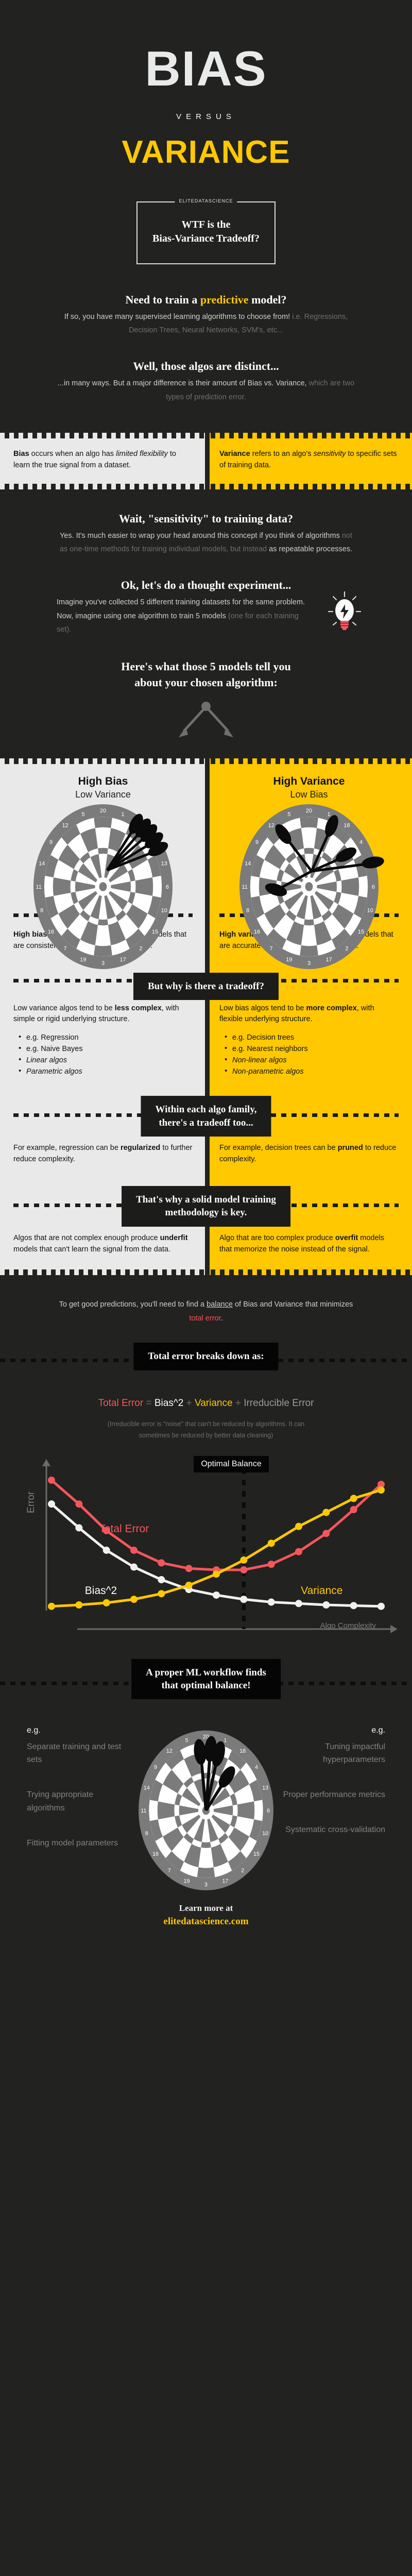  I want to click on svg-text: 11, so click(38, 887).